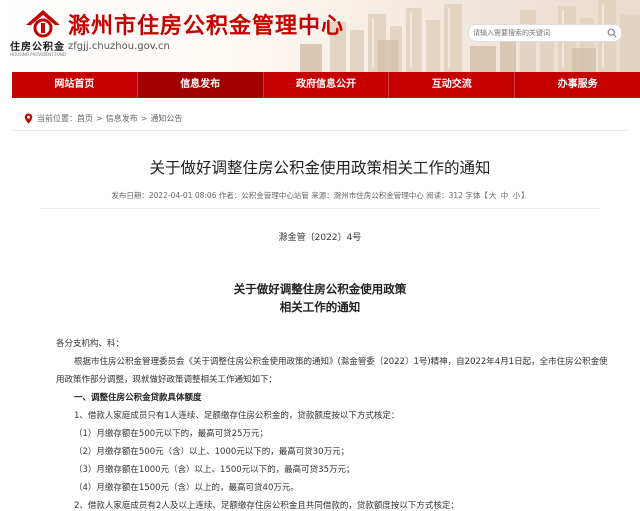  I want to click on brand-name: 住房公积金, so click(37, 47).